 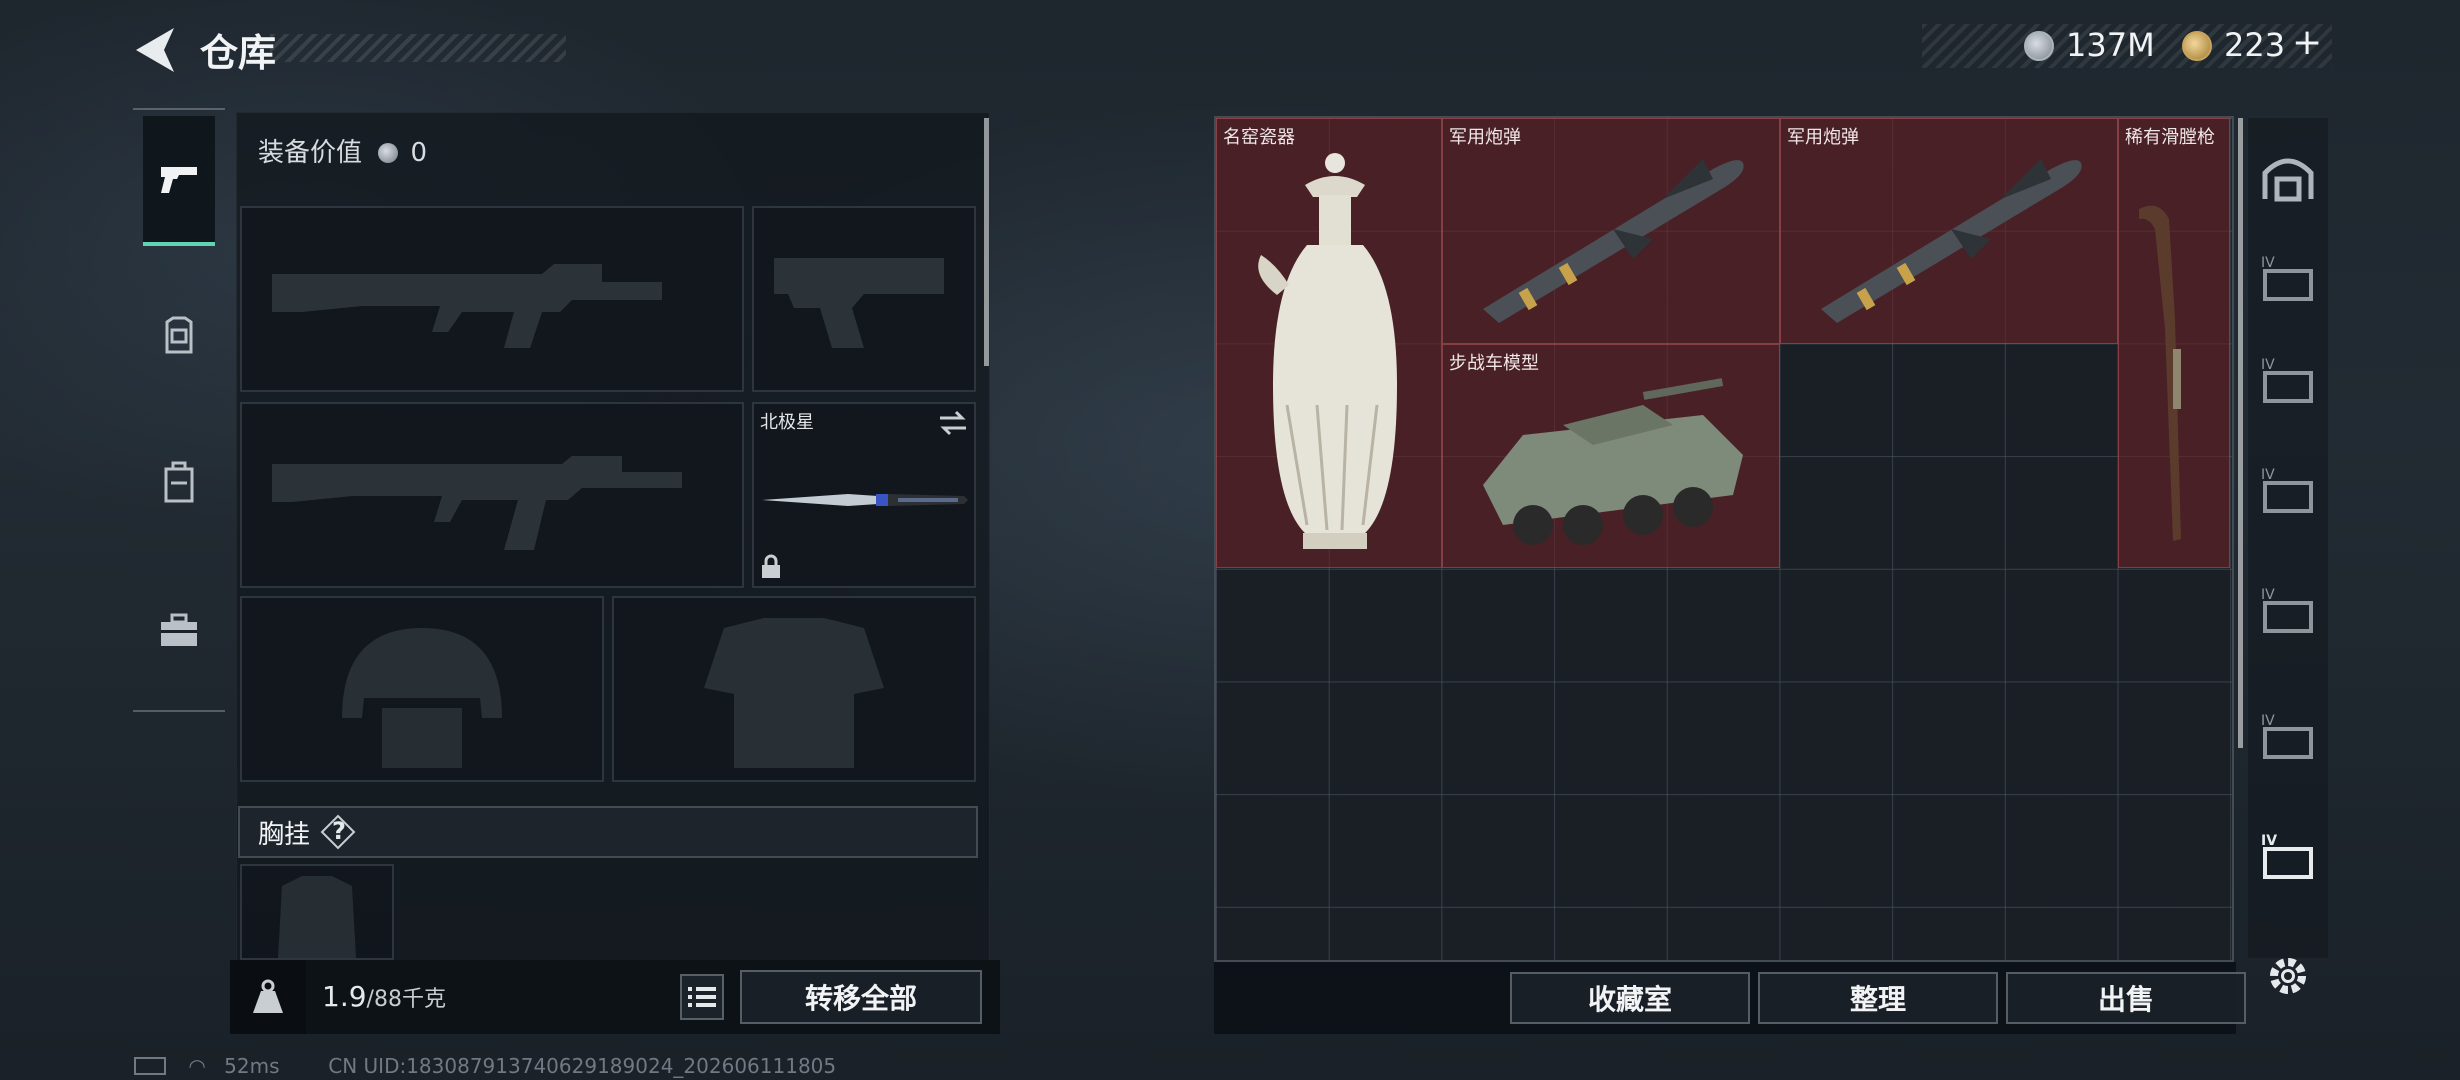 I want to click on list-view-button, so click(x=702, y=997).